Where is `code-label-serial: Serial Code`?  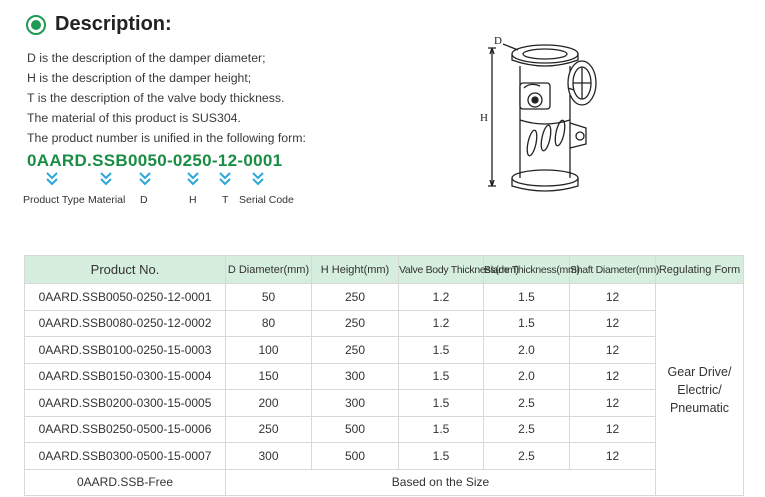 code-label-serial: Serial Code is located at coordinates (266, 200).